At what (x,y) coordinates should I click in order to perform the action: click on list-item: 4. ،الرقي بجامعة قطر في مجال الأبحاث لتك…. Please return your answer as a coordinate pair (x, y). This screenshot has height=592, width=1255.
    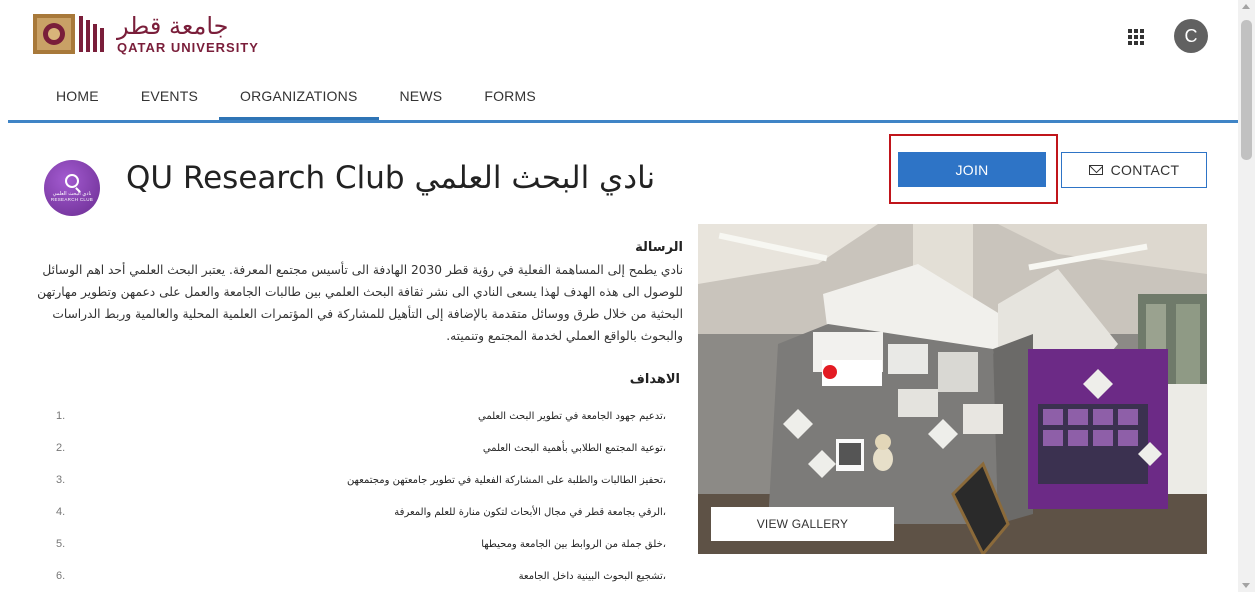
    Looking at the image, I should click on (351, 512).